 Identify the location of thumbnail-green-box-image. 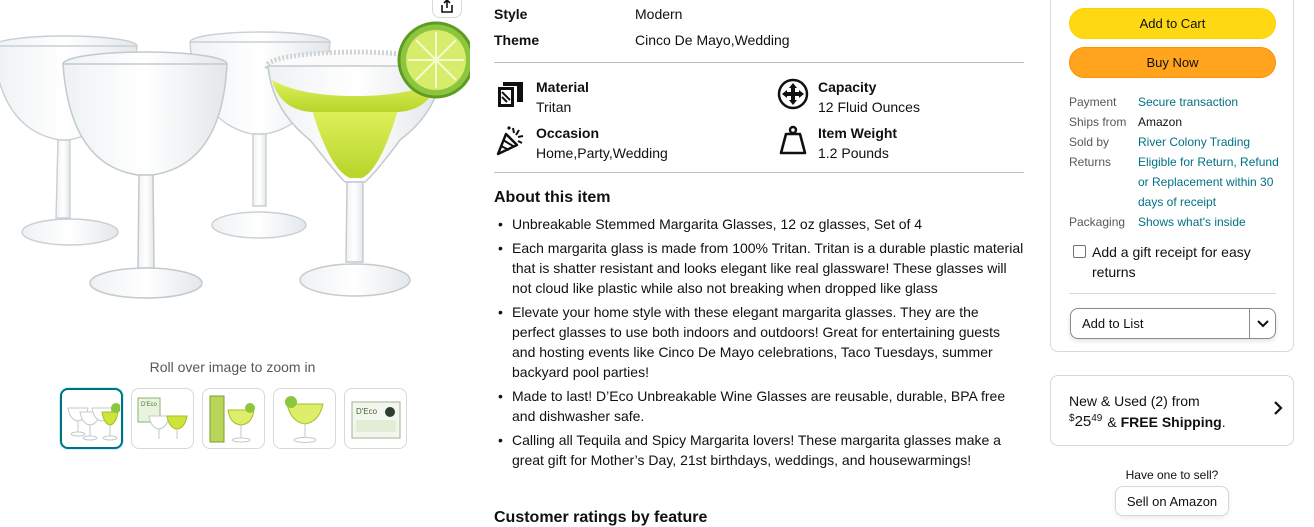
(232, 418).